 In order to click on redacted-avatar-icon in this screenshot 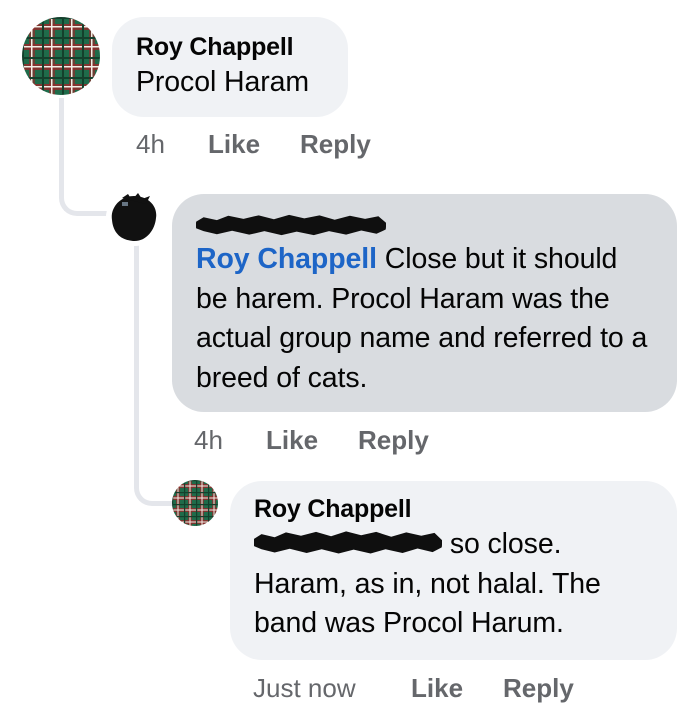, I will do `click(134, 218)`.